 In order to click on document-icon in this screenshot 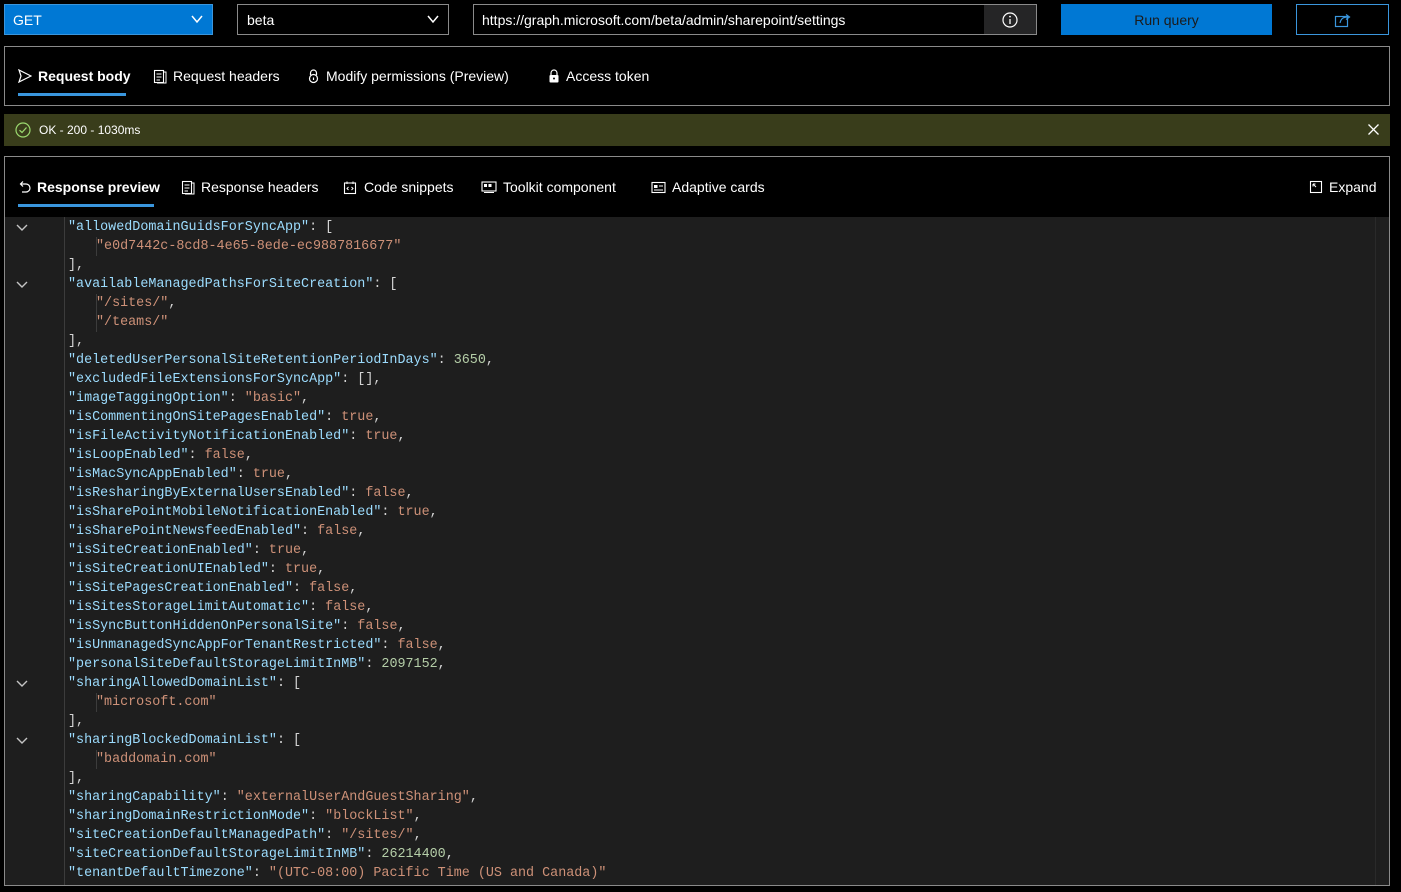, I will do `click(160, 76)`.